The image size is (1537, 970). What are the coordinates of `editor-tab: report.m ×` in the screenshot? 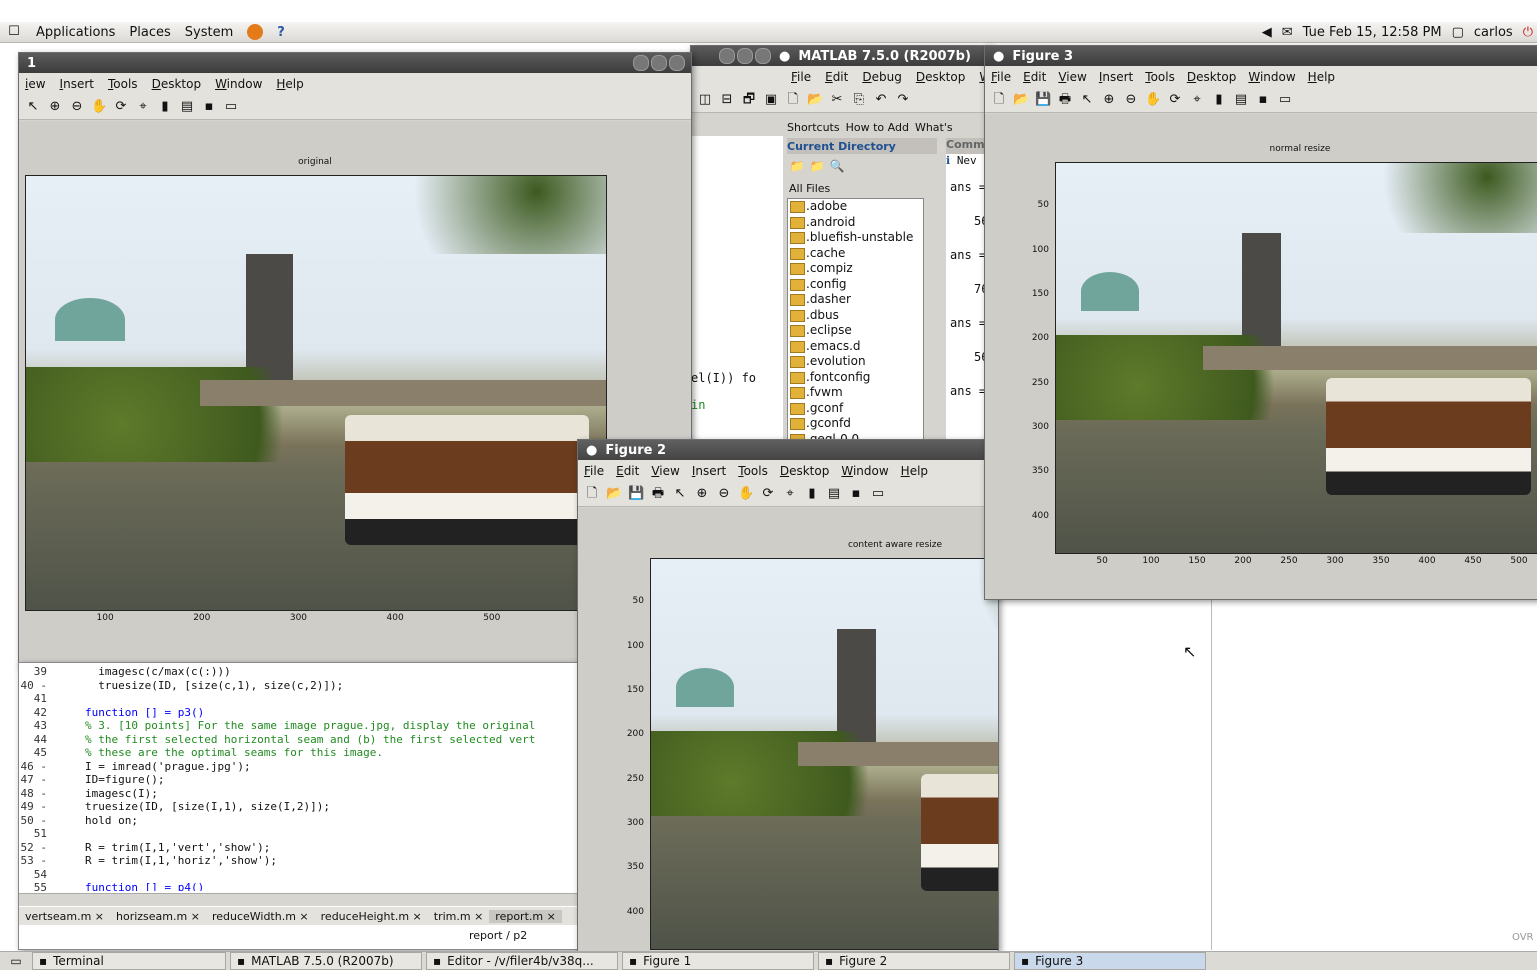 It's located at (525, 916).